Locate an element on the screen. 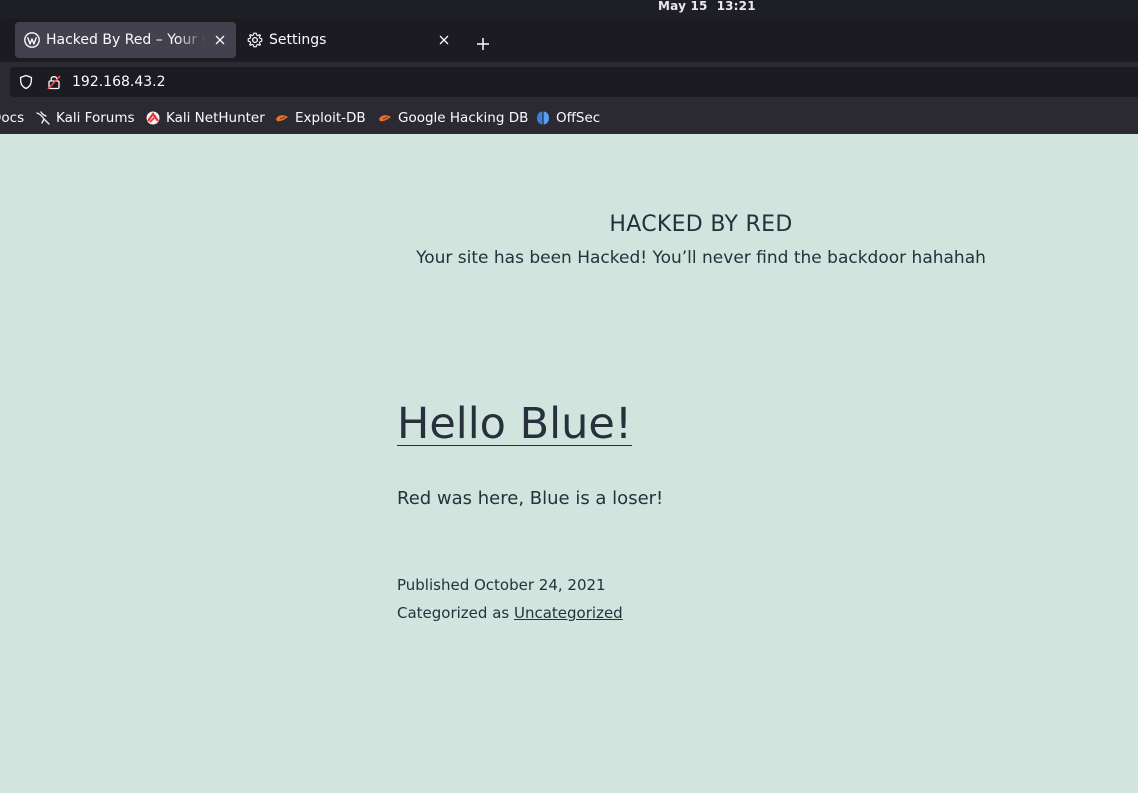 Image resolution: width=1138 pixels, height=793 pixels. bookmark-exploit-db: Exploit-DB is located at coordinates (320, 118).